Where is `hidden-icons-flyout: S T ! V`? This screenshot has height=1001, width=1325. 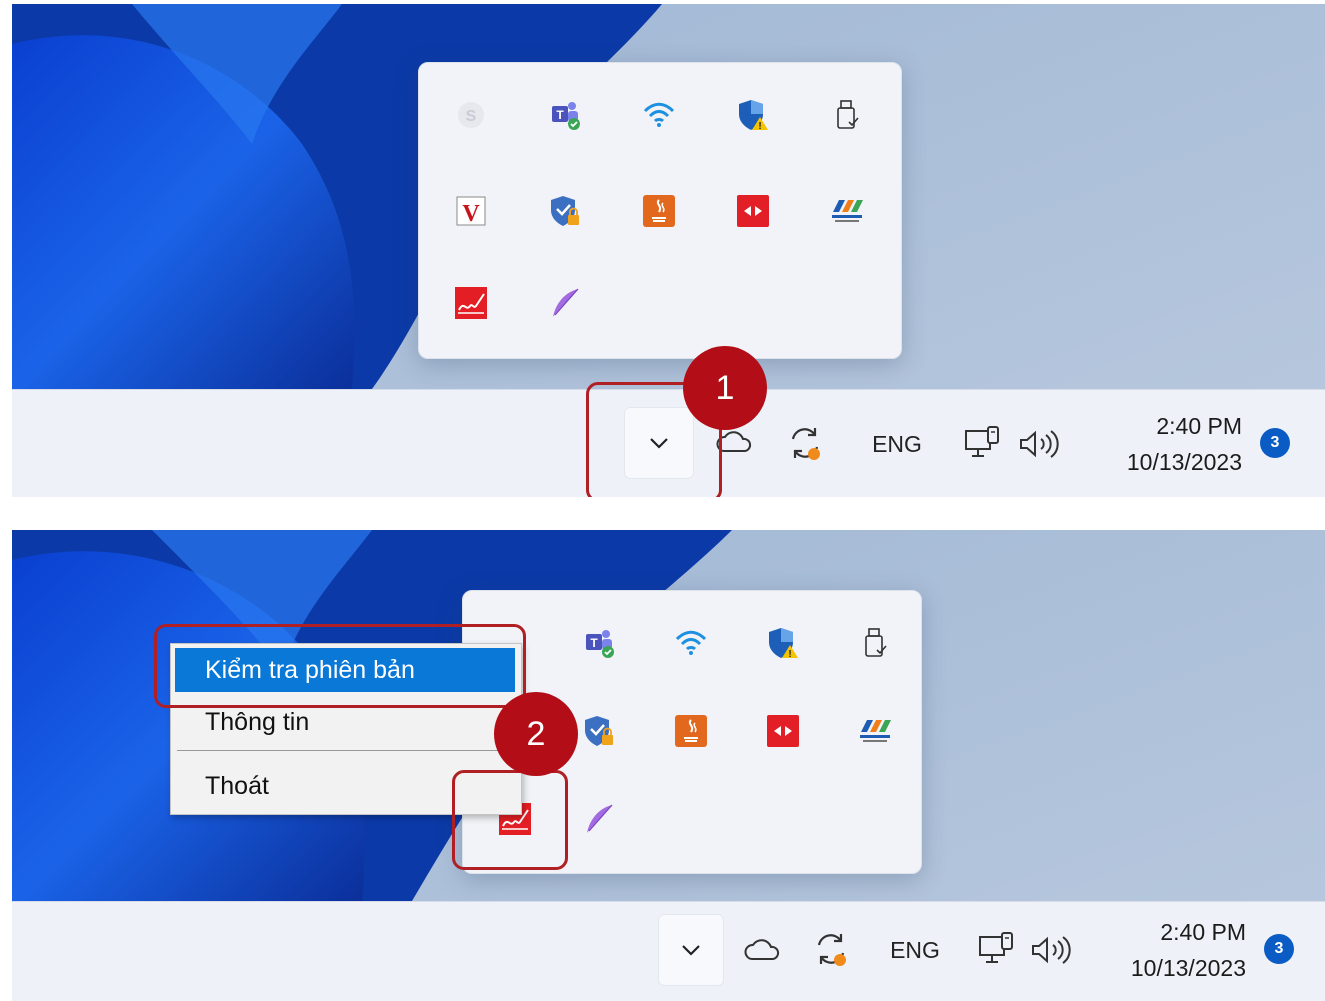 hidden-icons-flyout: S T ! V is located at coordinates (660, 210).